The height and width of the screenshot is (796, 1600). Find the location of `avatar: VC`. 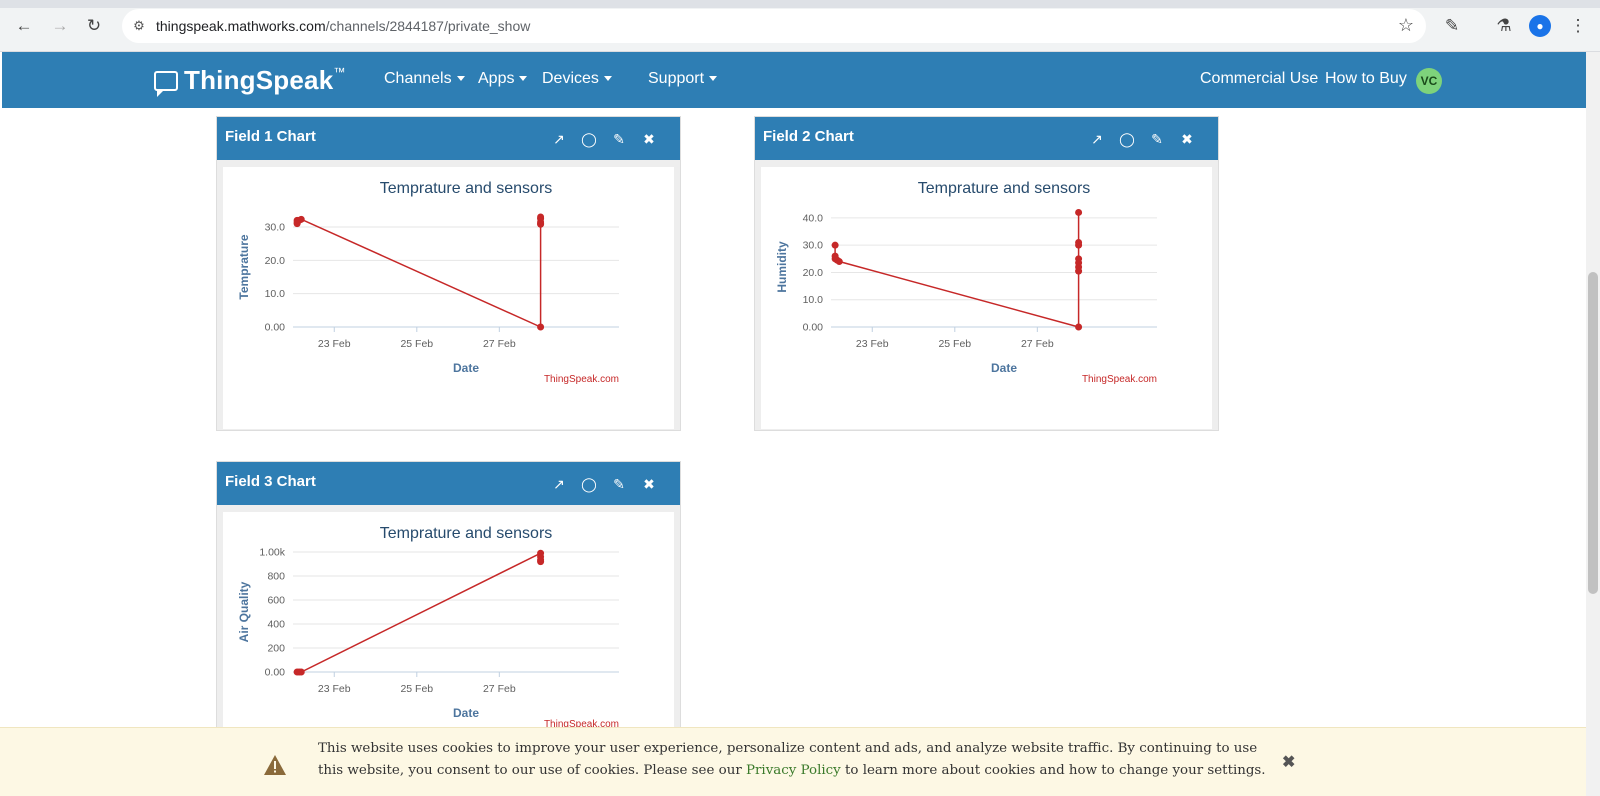

avatar: VC is located at coordinates (1429, 81).